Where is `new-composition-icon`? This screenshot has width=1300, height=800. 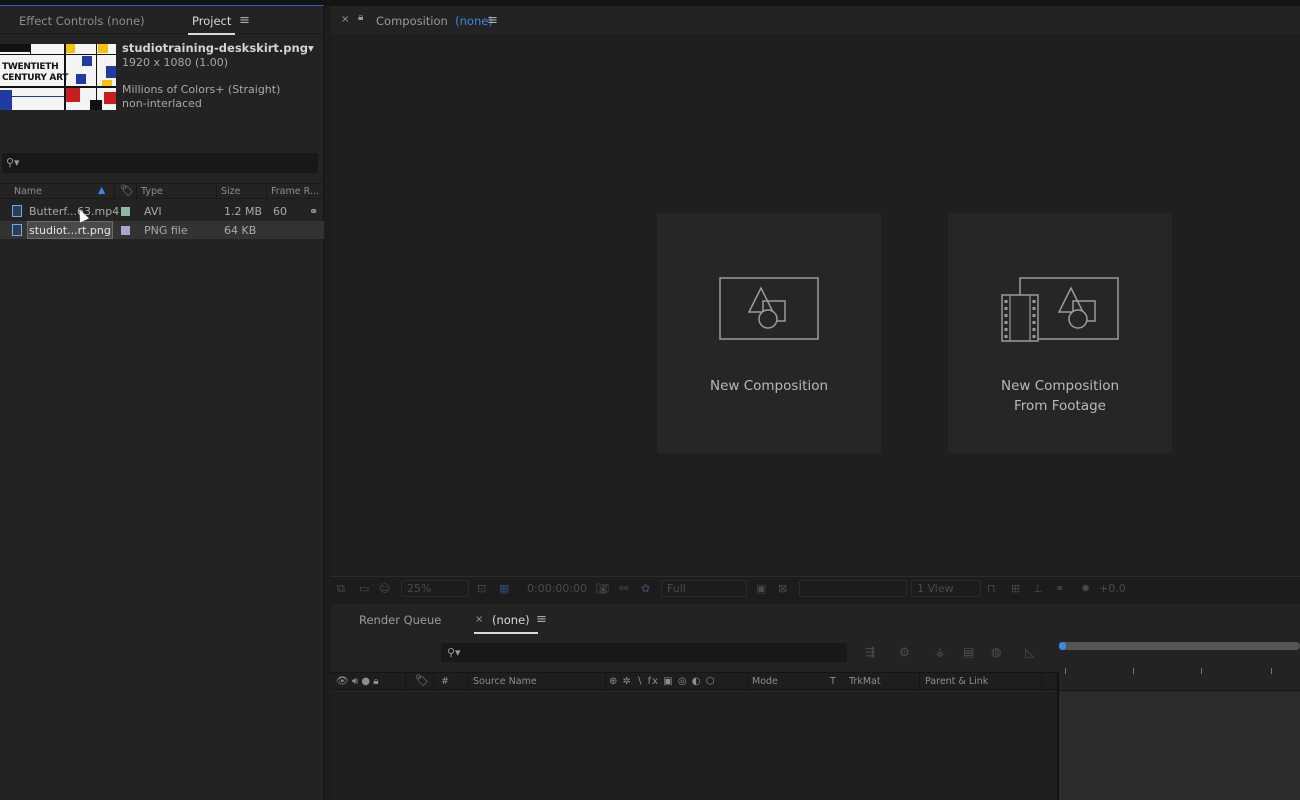
new-composition-icon is located at coordinates (769, 308).